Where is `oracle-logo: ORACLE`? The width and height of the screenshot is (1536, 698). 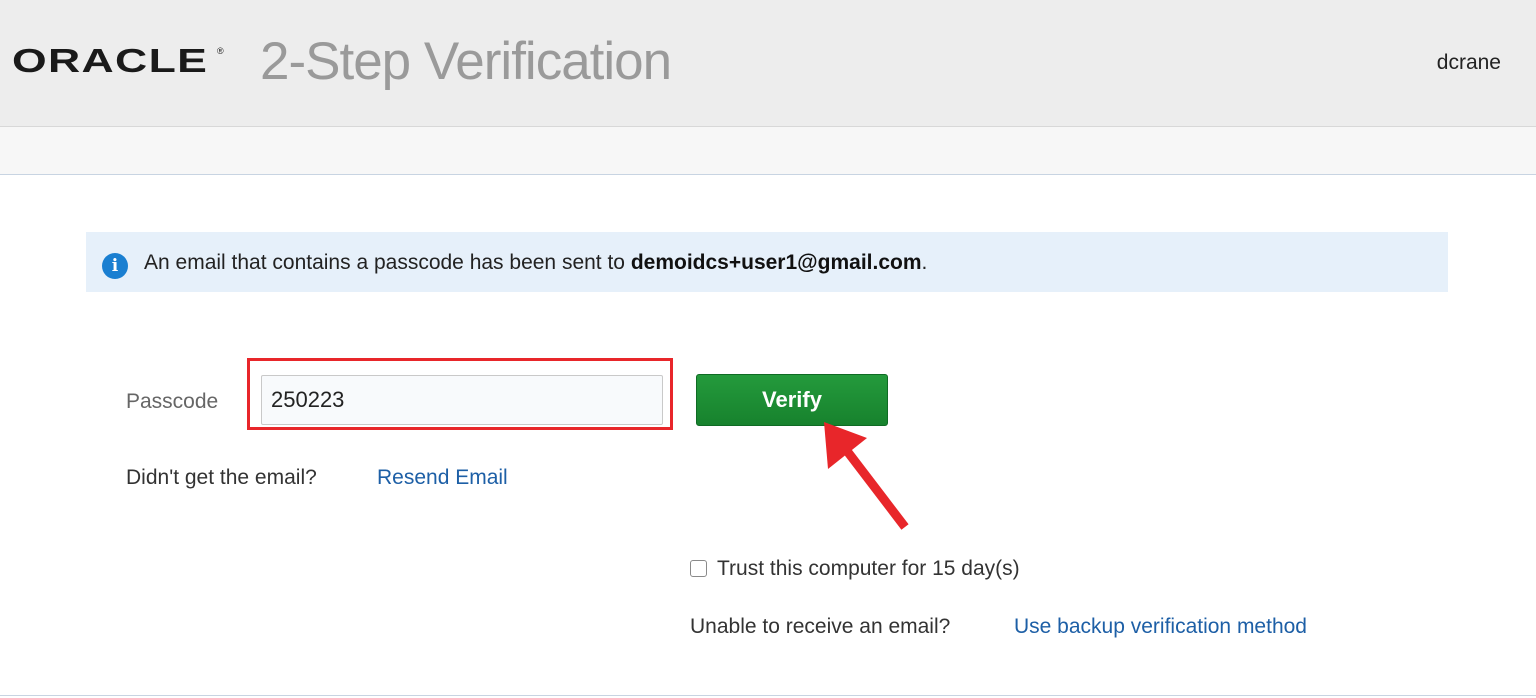 oracle-logo: ORACLE is located at coordinates (110, 60).